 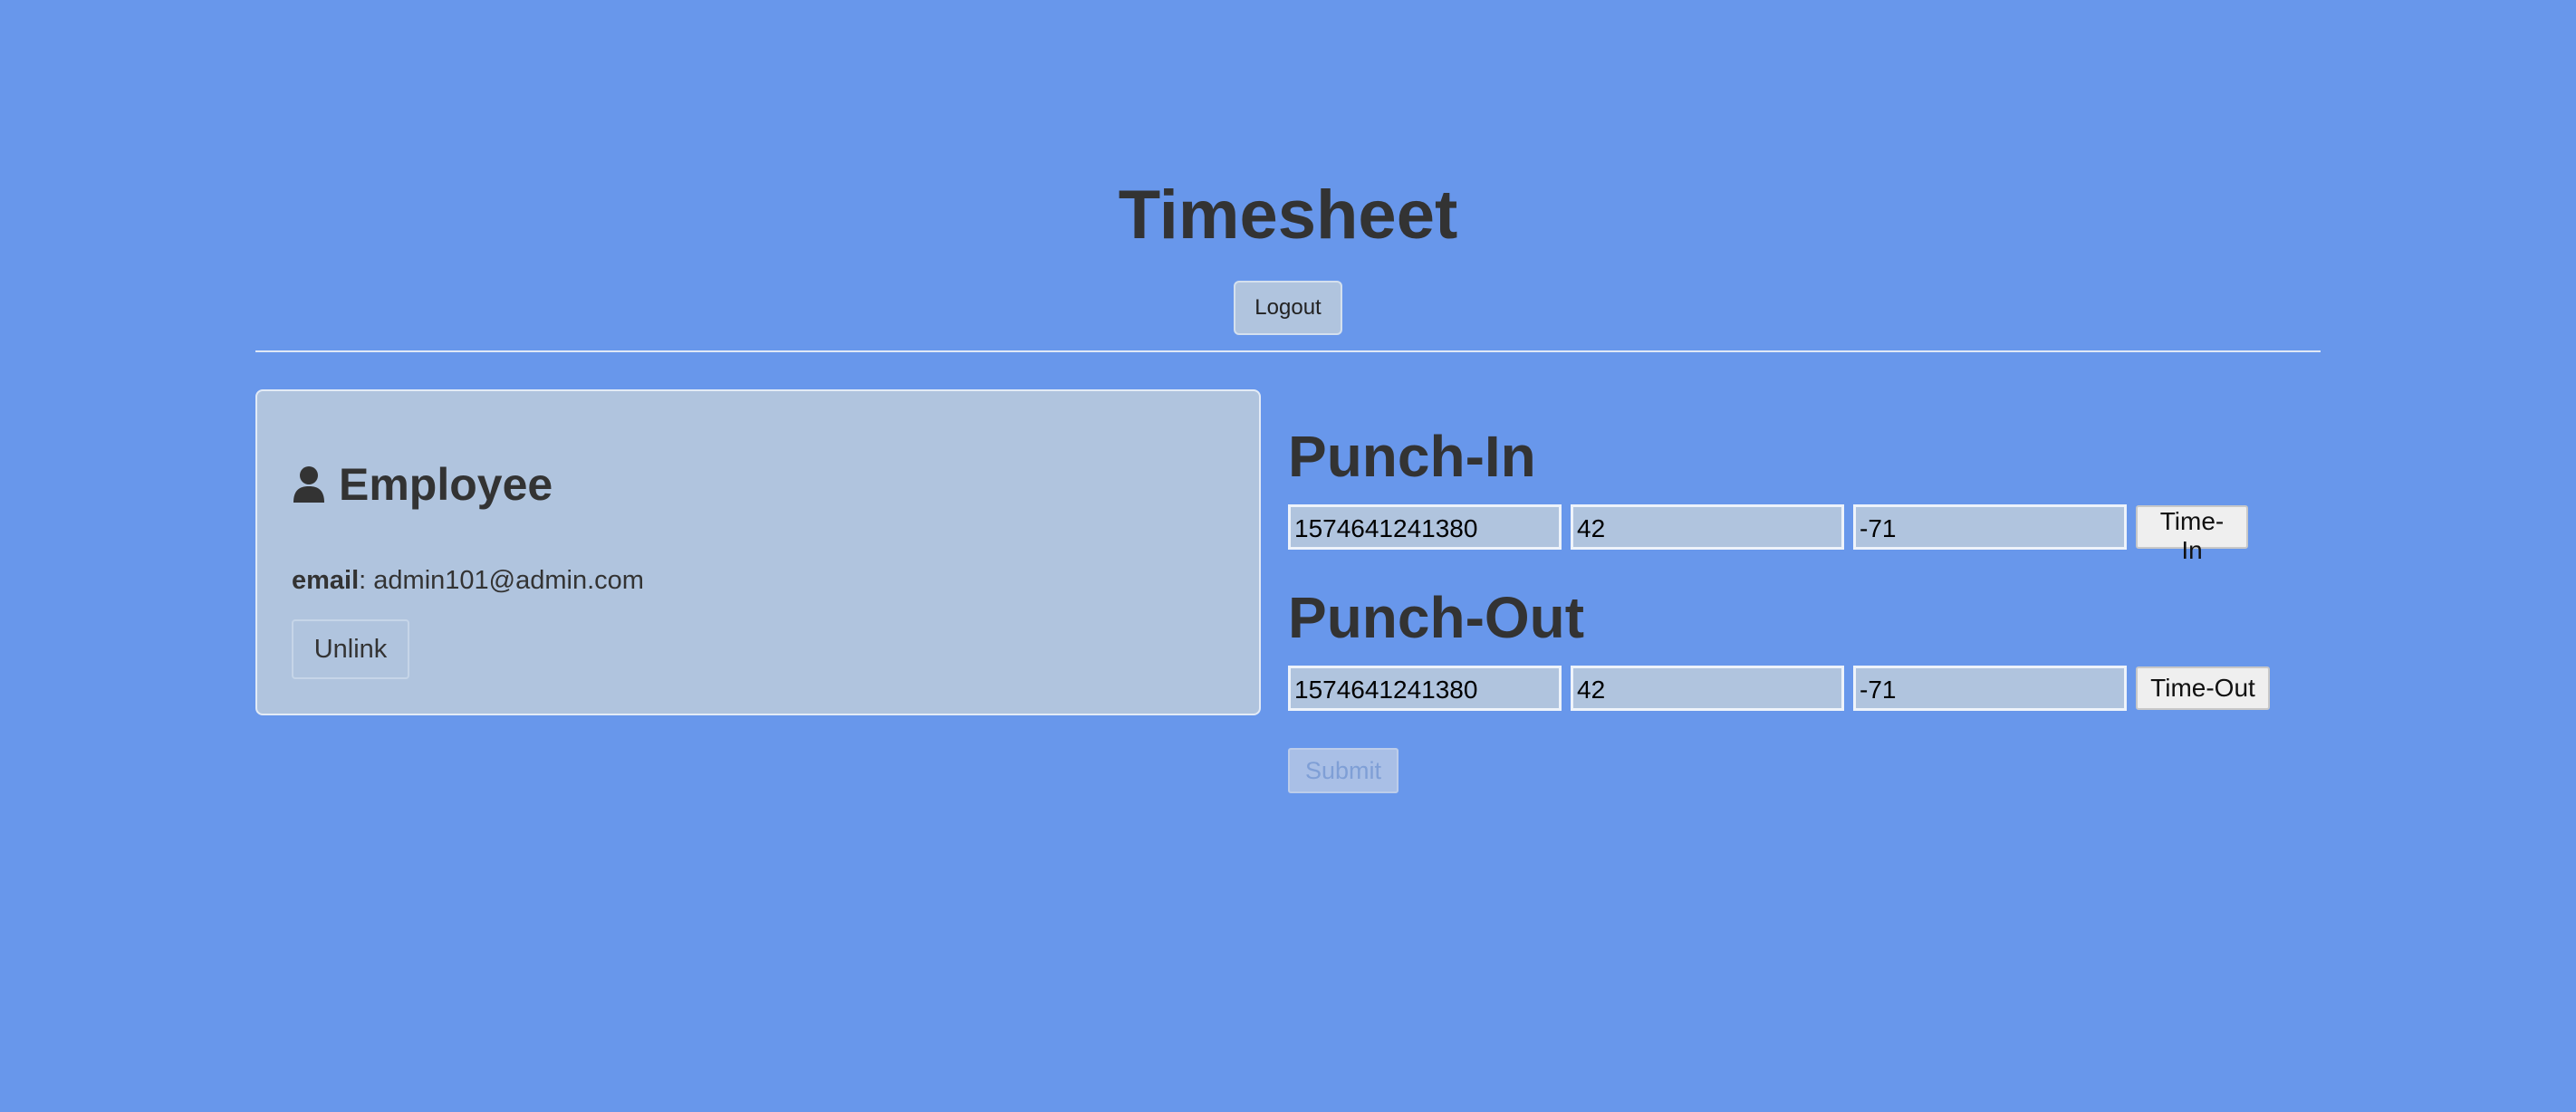 I want to click on employee-heading: Employee, so click(x=422, y=485).